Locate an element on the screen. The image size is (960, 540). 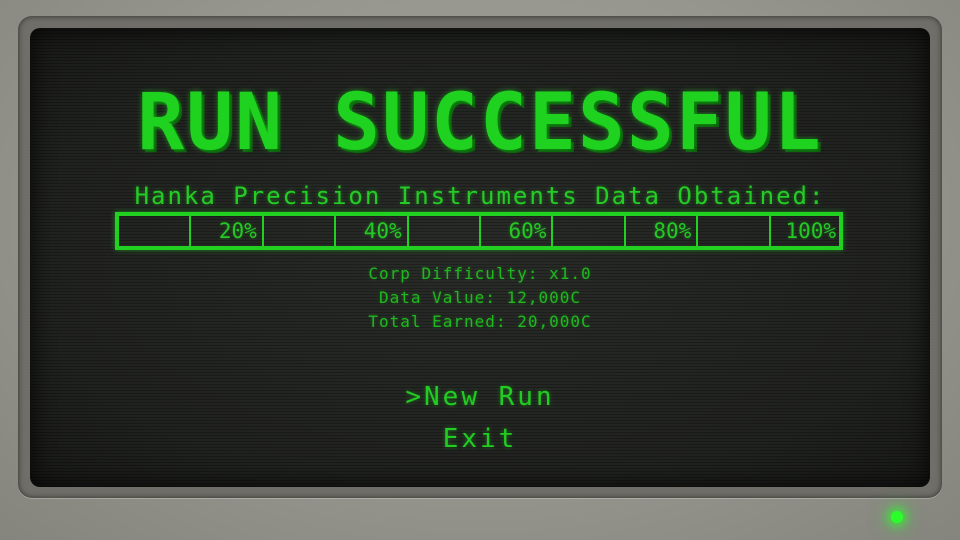
new-run-label: New Run is located at coordinates (489, 397).